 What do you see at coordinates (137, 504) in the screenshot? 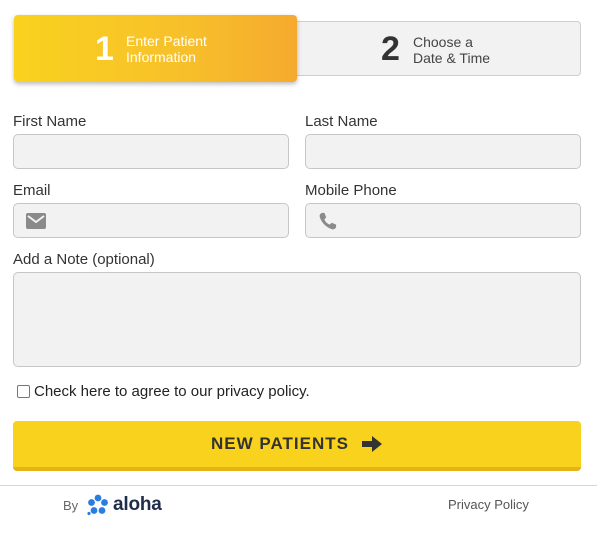
I see `aloha-wordmark: aloha` at bounding box center [137, 504].